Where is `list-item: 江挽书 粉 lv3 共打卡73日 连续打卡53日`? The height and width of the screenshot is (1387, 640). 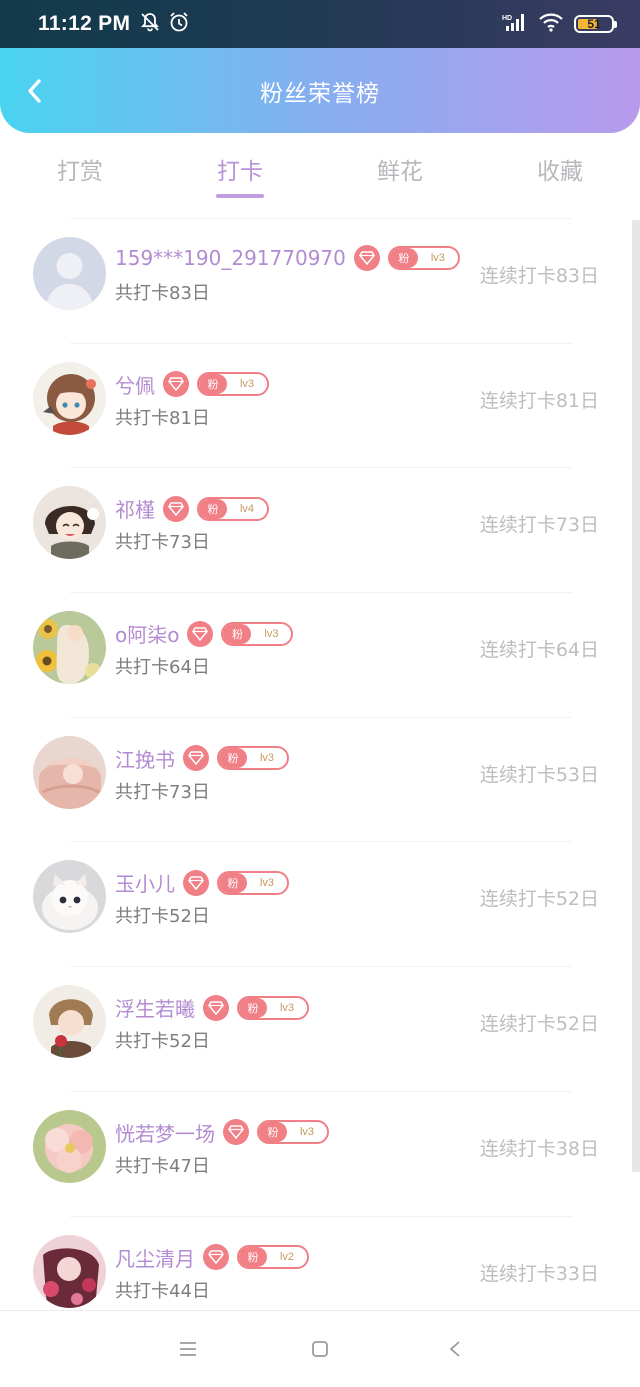
list-item: 江挽书 粉 lv3 共打卡73日 连续打卡53日 is located at coordinates (316, 779).